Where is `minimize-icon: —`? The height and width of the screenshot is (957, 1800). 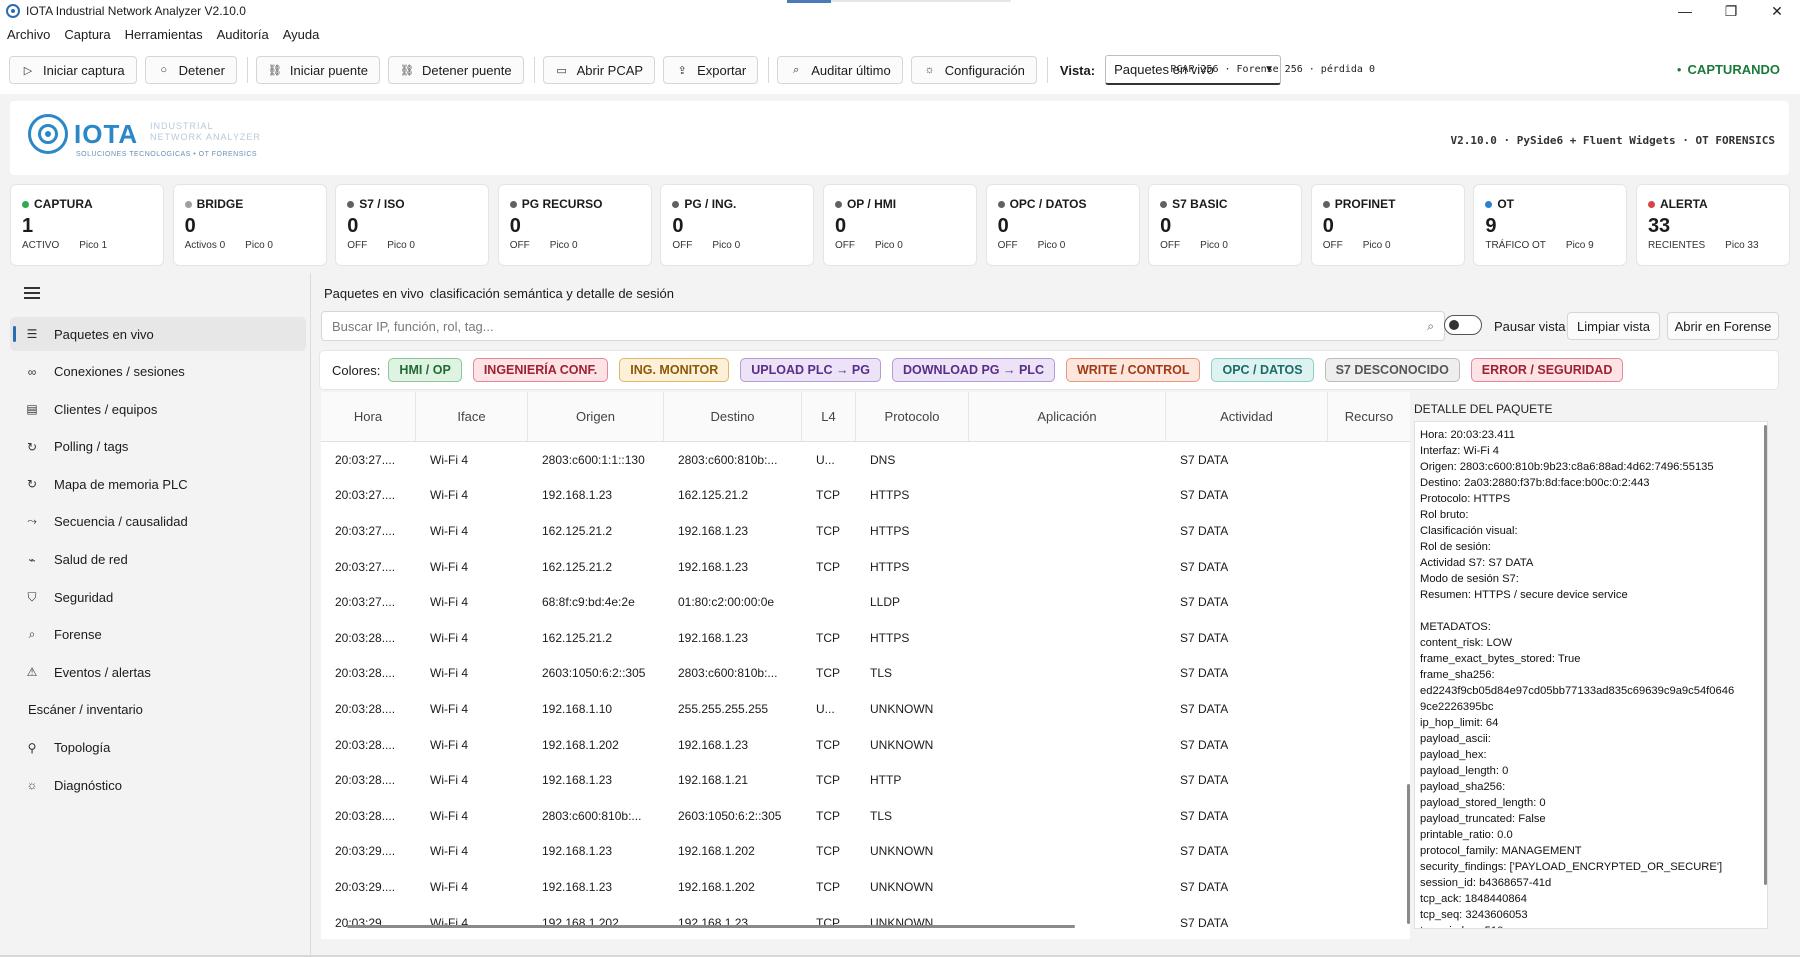 minimize-icon: — is located at coordinates (1685, 11).